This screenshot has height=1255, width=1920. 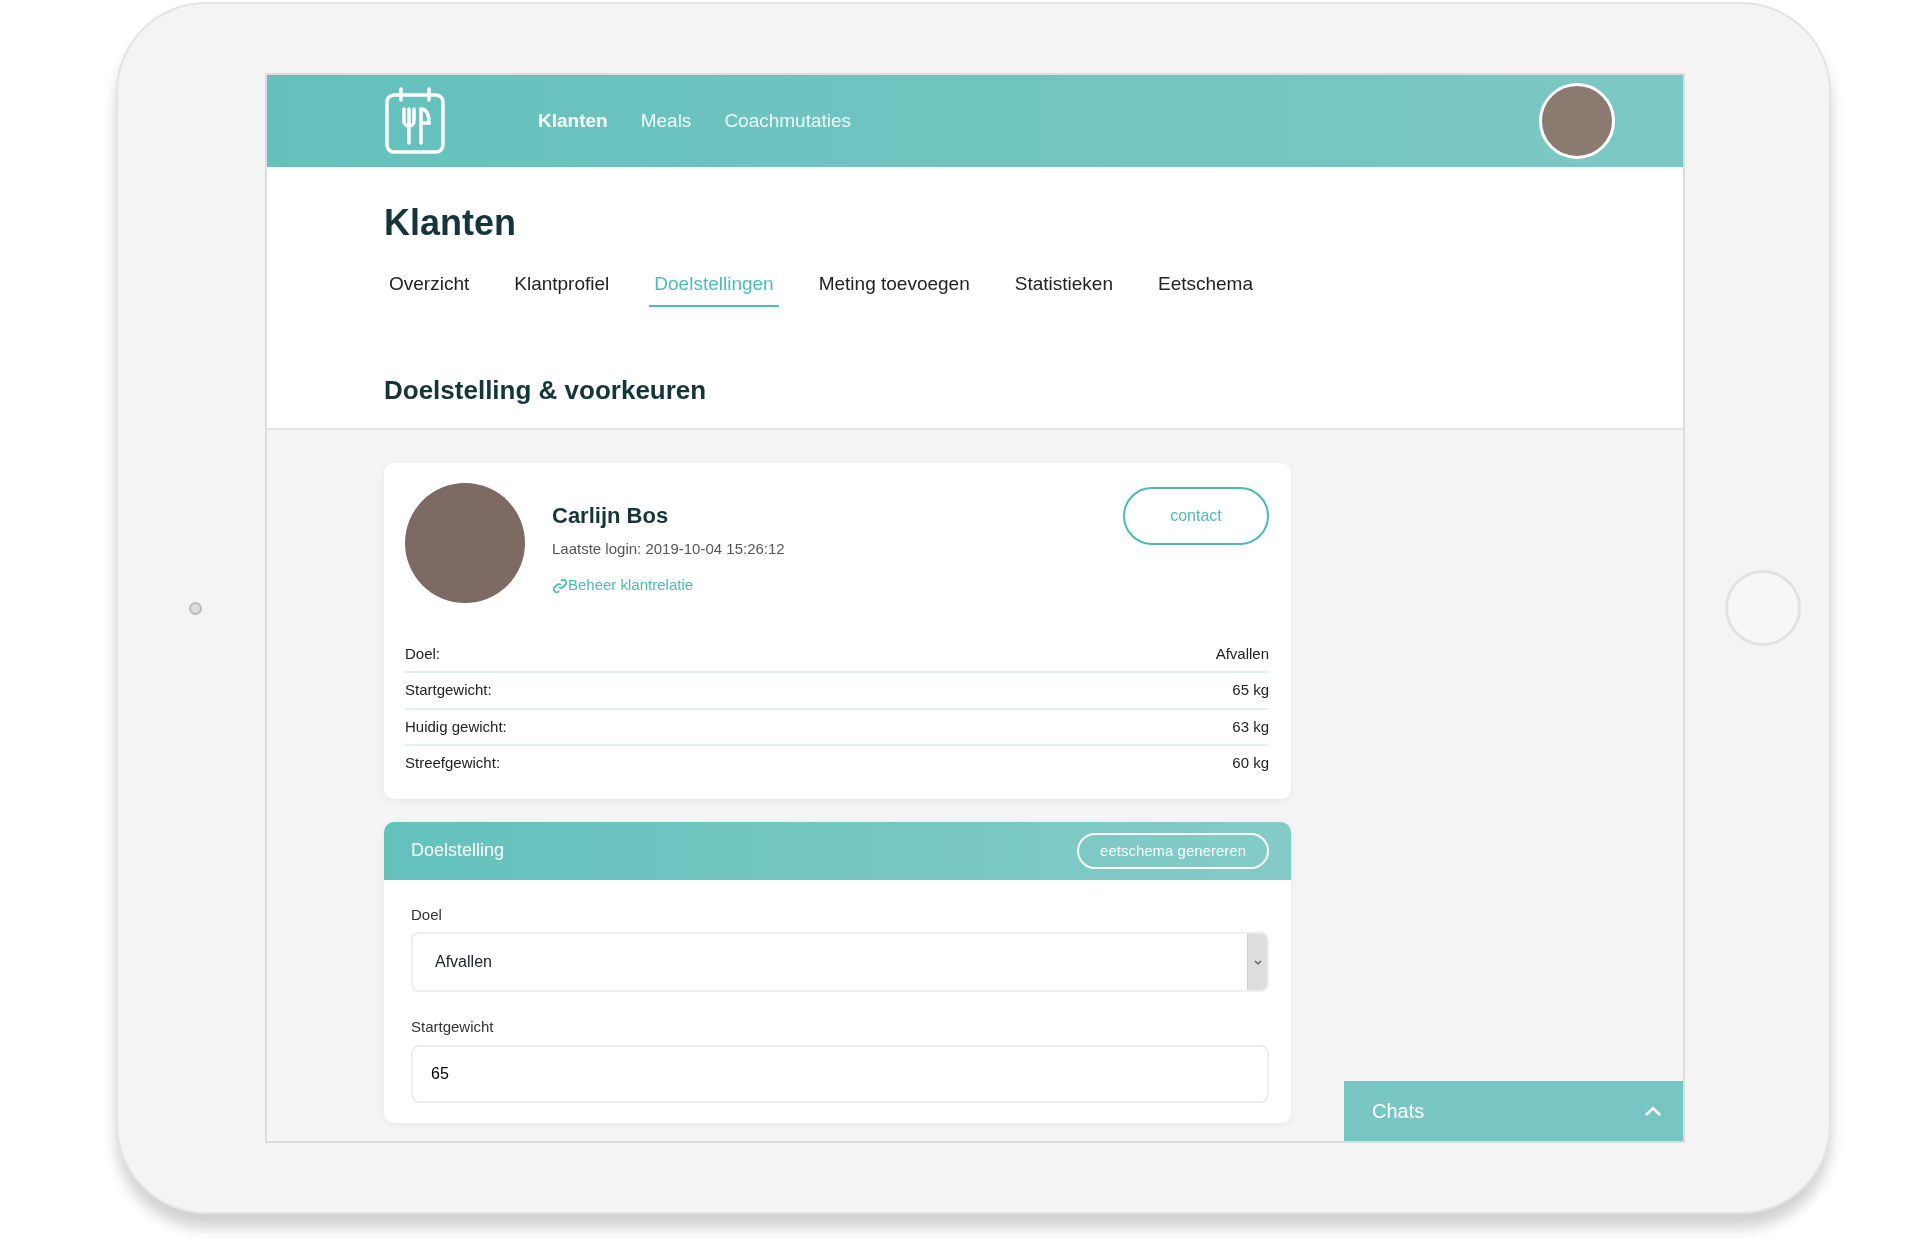 I want to click on chat-panel-title: Chats, so click(x=1398, y=1111).